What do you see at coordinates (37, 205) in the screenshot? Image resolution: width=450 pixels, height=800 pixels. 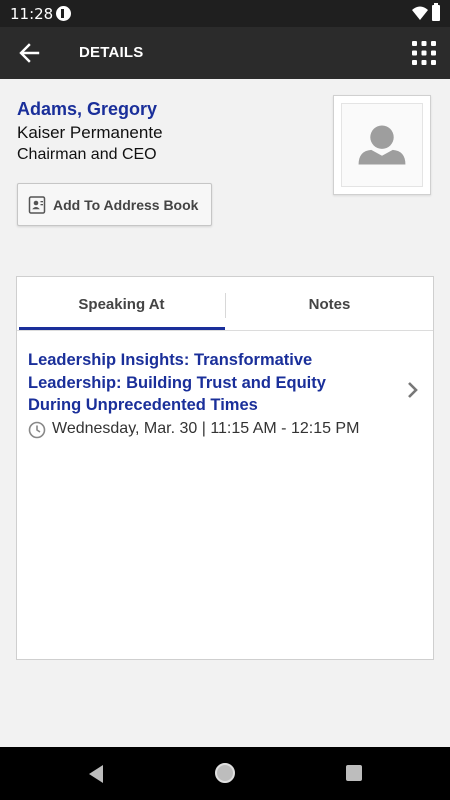 I see `contact-card-icon` at bounding box center [37, 205].